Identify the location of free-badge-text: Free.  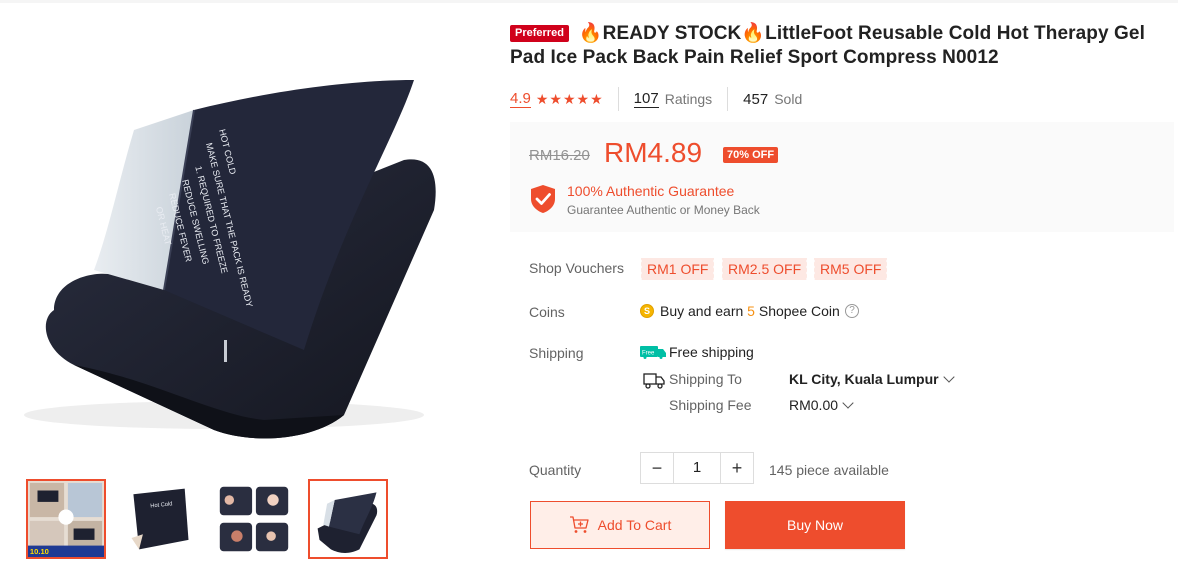
(648, 354).